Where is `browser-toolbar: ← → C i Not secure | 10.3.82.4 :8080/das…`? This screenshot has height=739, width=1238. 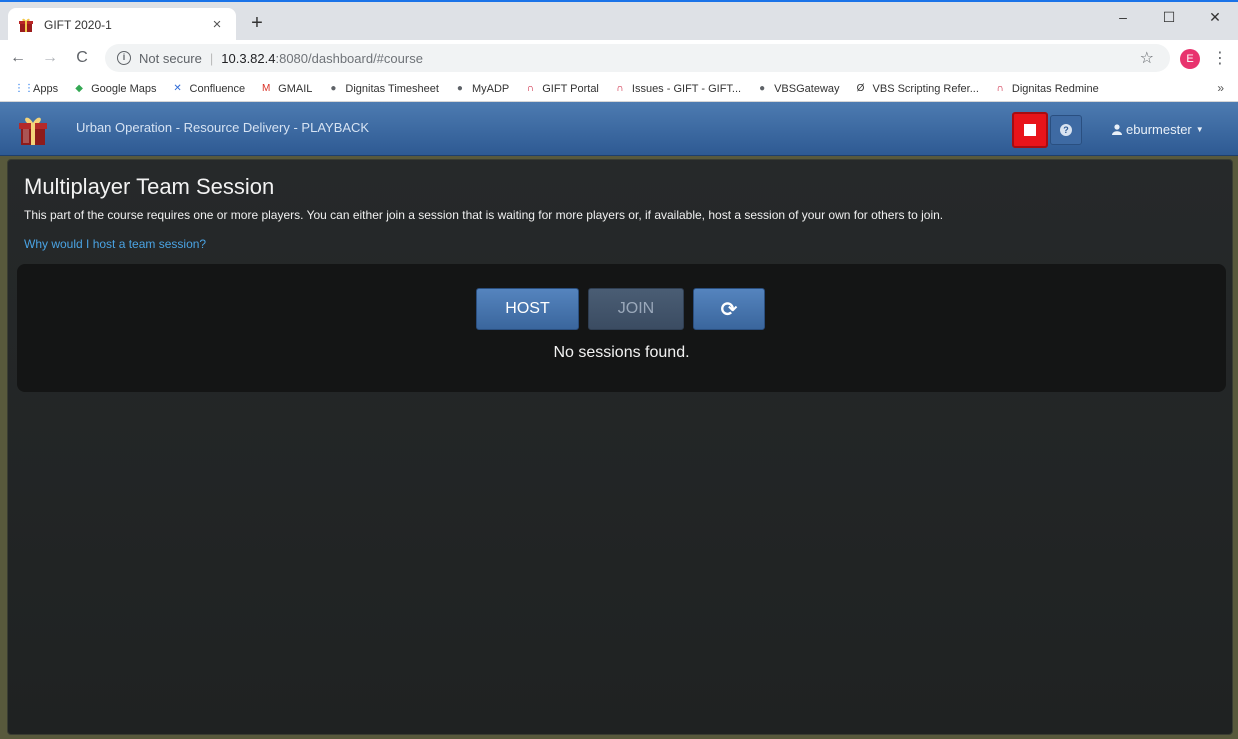 browser-toolbar: ← → C i Not secure | 10.3.82.4 :8080/das… is located at coordinates (619, 58).